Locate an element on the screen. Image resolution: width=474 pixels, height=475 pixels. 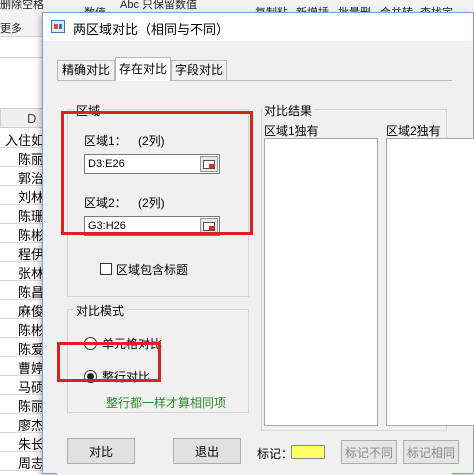
table-row: 曹婷 is located at coordinates (24, 366).